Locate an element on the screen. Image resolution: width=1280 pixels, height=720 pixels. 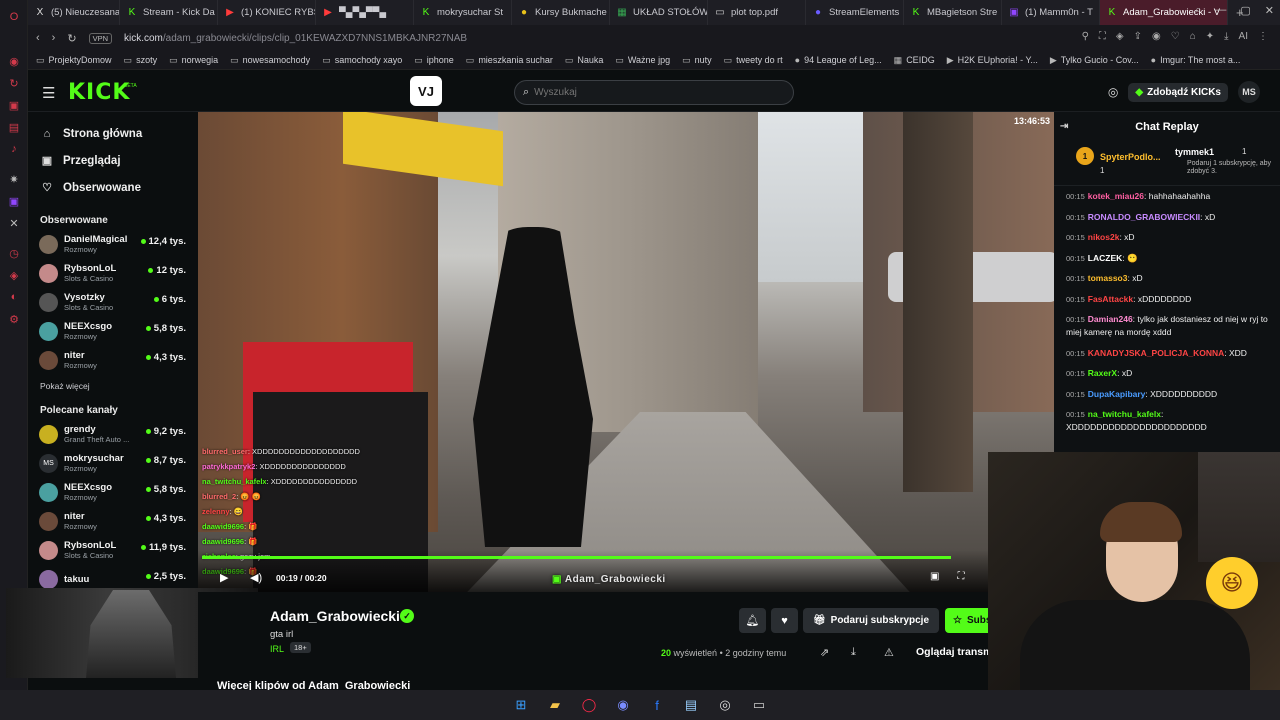
maximize-icon: ▢ is located at coordinates (1245, 10).